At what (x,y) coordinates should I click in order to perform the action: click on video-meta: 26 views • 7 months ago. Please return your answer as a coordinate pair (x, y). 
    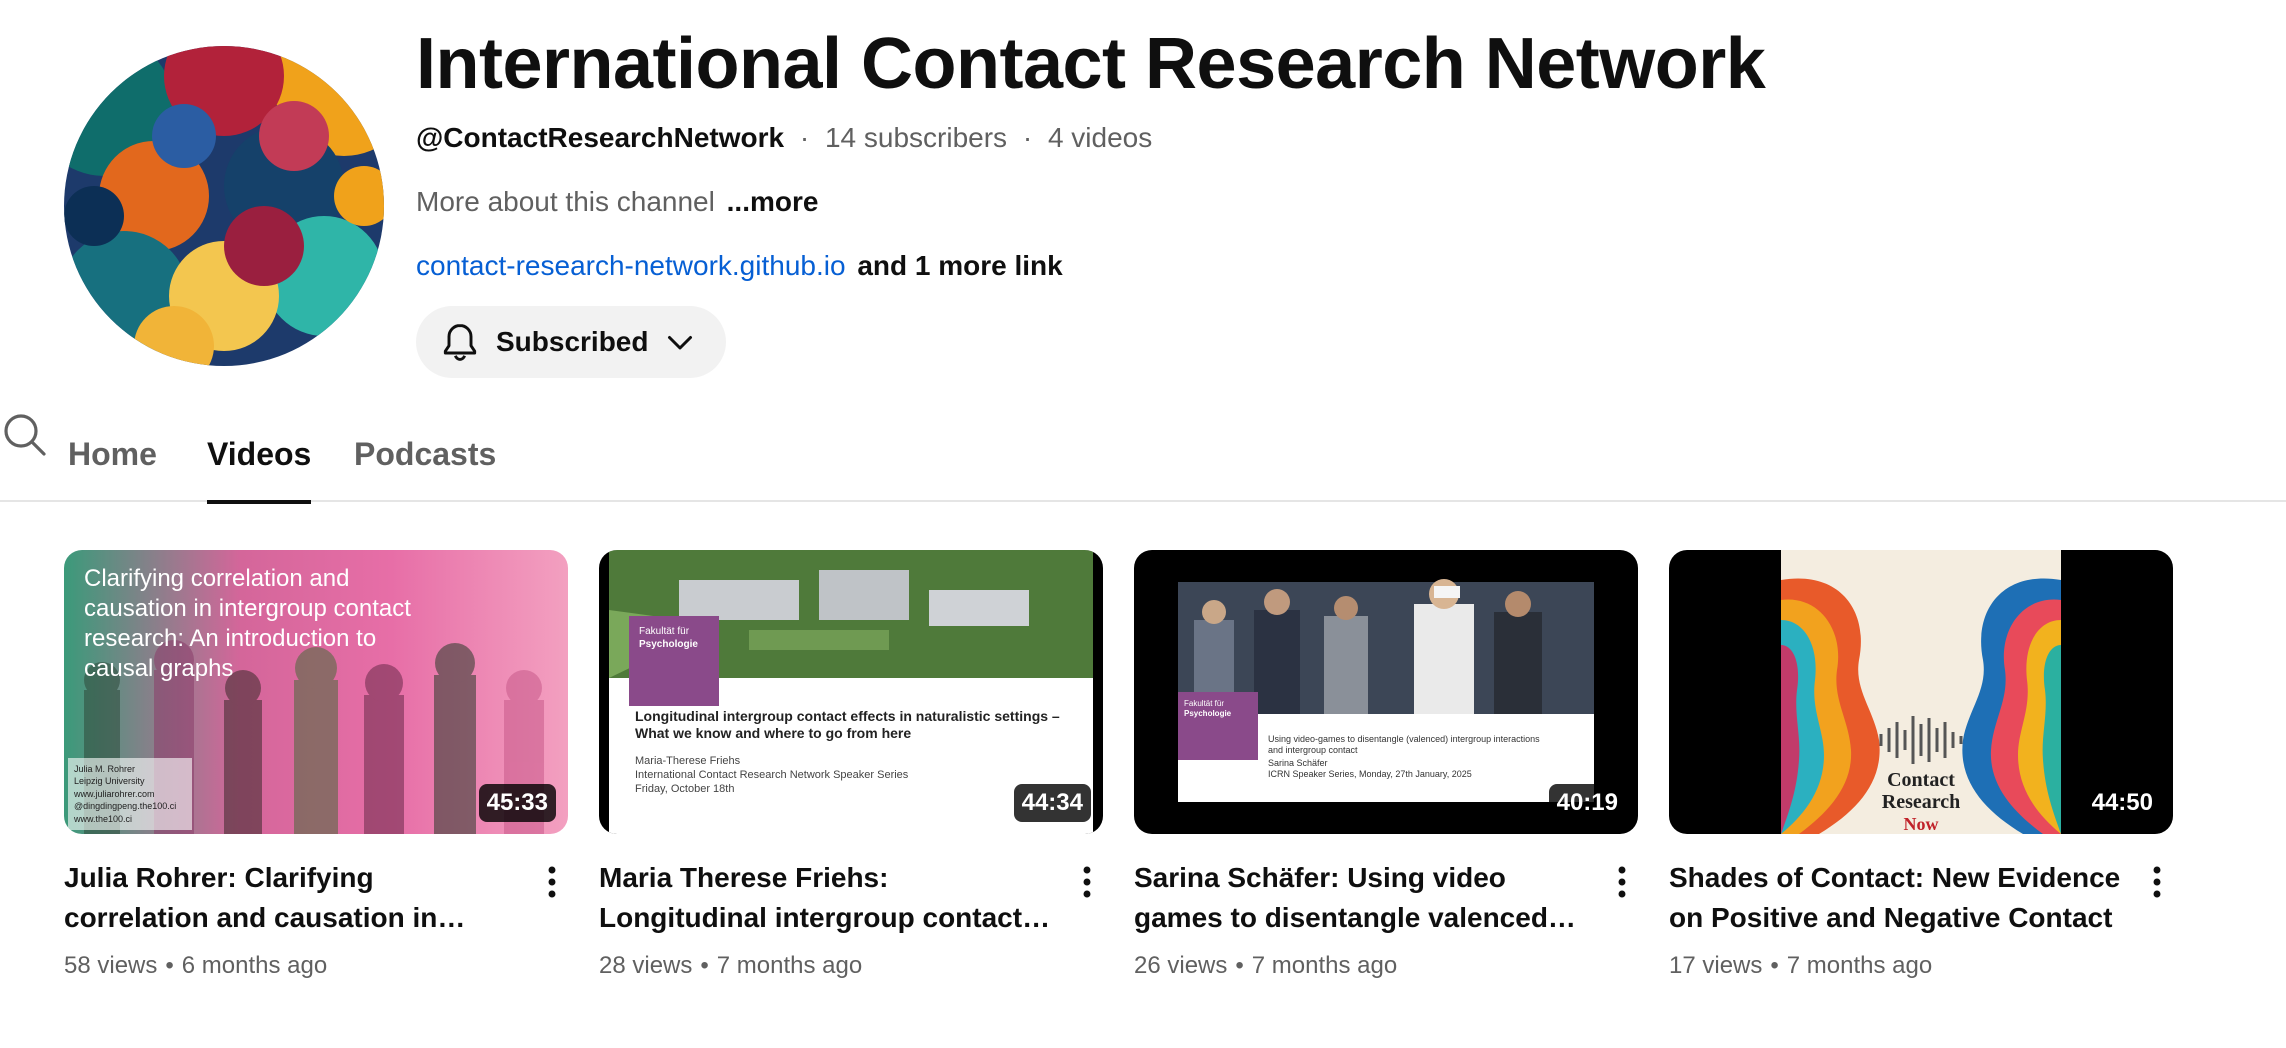
    Looking at the image, I should click on (1364, 966).